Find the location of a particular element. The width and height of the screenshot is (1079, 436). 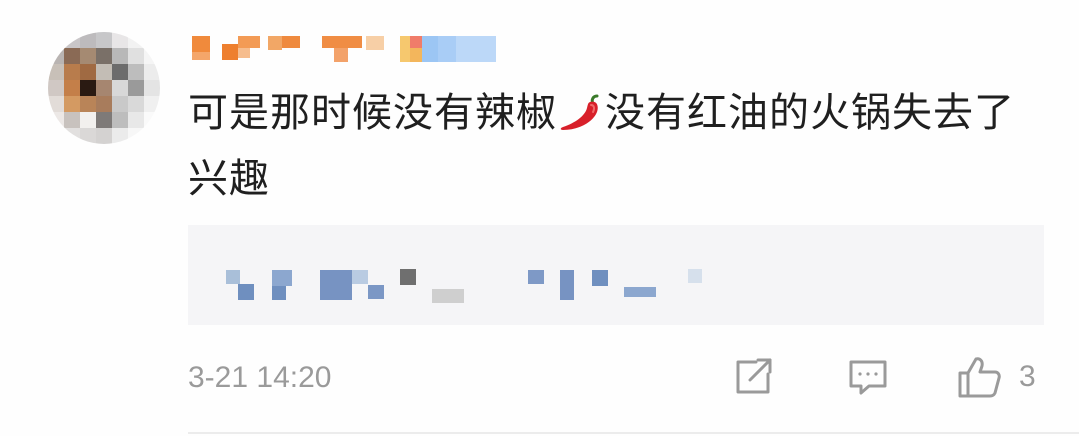

comment-timestamp: 3-21 14:20 is located at coordinates (260, 377).